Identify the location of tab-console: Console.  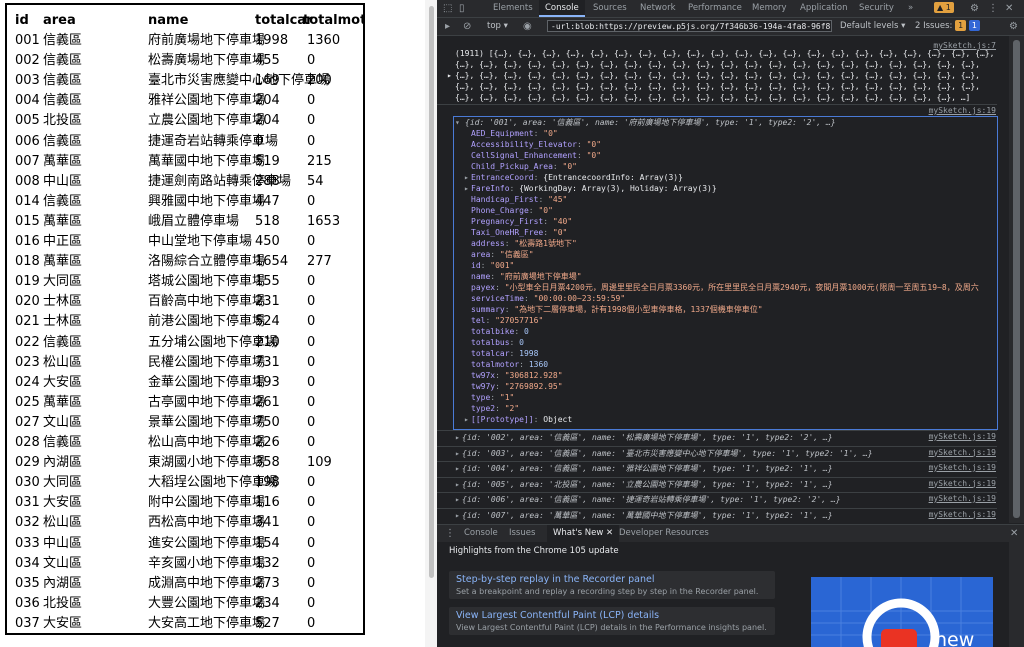
(562, 8).